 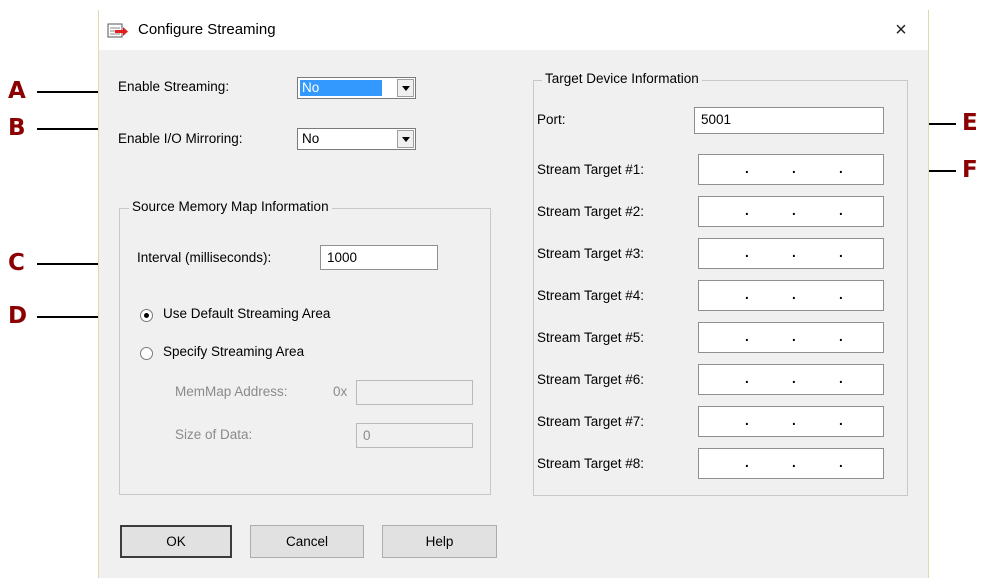 I want to click on callout-e: E, so click(x=970, y=123).